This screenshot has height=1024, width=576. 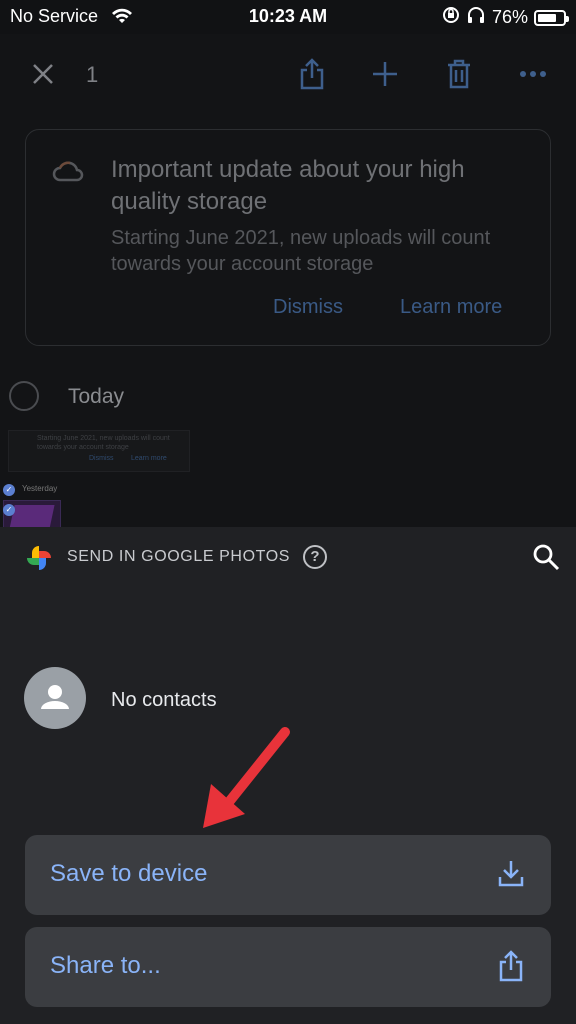 I want to click on close-icon, so click(x=43, y=74).